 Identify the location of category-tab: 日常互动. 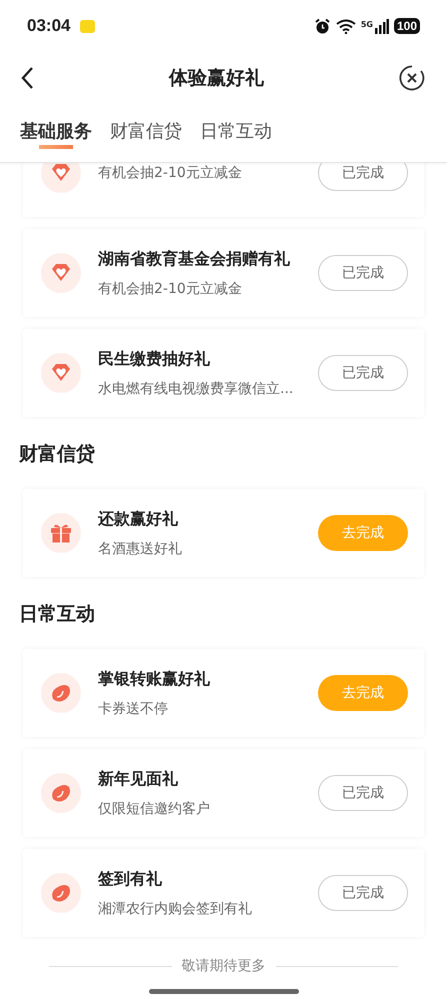
(236, 133).